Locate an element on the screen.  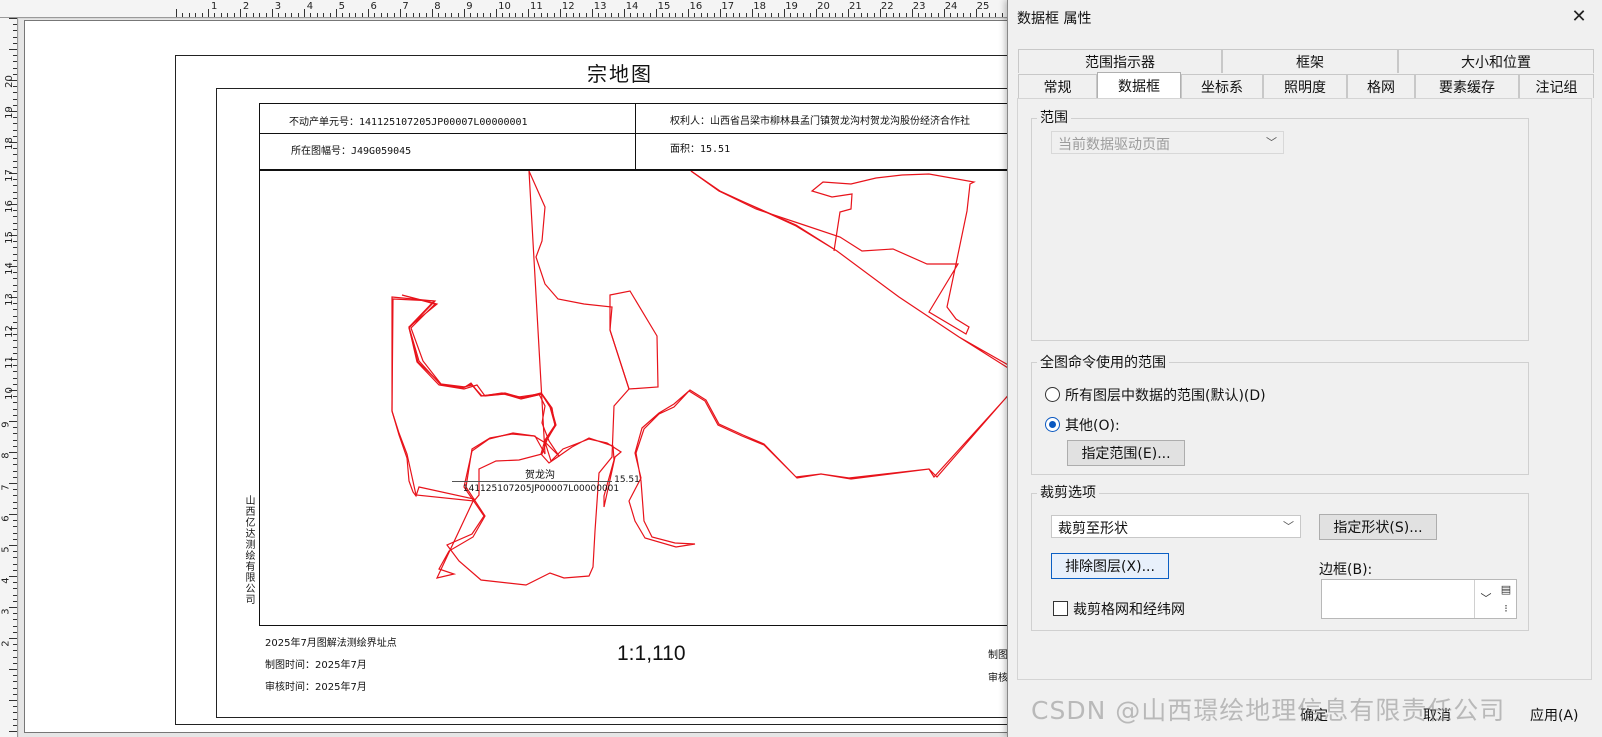
tab-row-back: 范围指示器 框架 大小和位置 is located at coordinates (1306, 61).